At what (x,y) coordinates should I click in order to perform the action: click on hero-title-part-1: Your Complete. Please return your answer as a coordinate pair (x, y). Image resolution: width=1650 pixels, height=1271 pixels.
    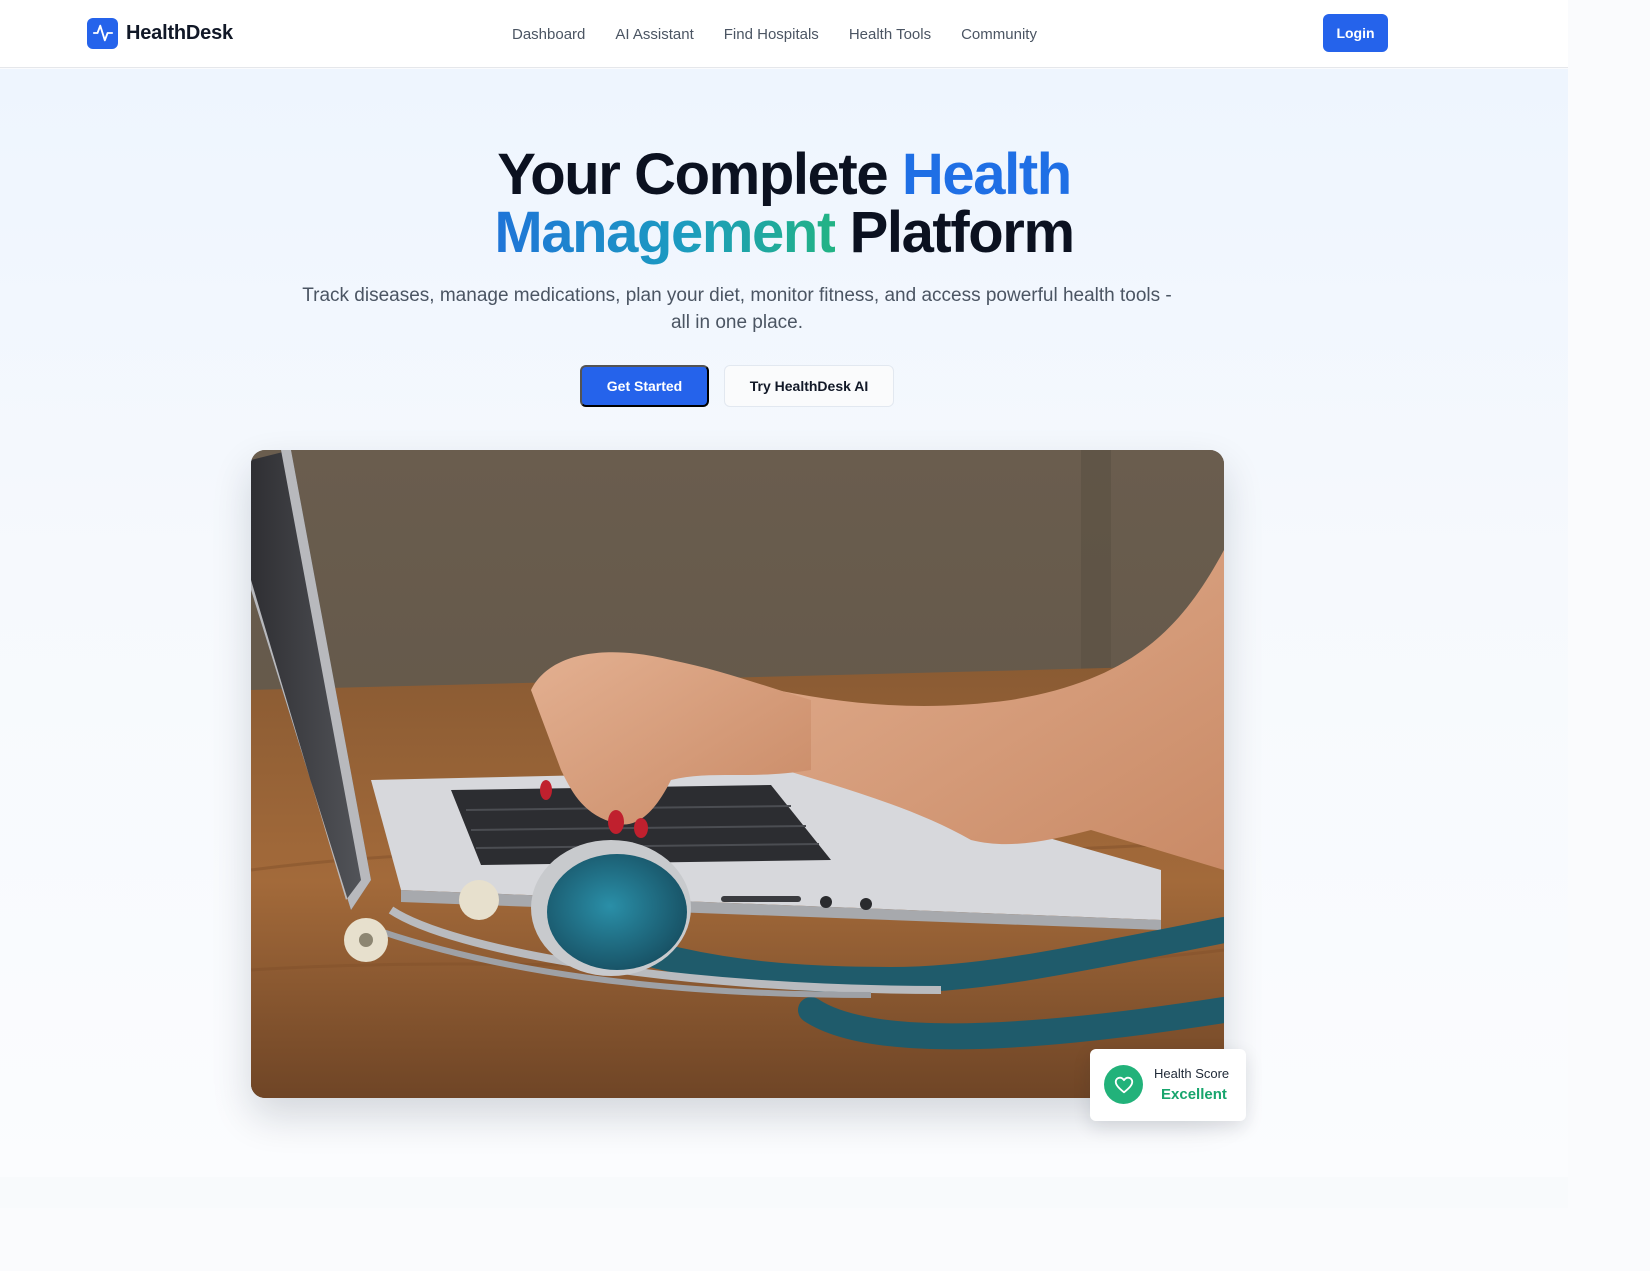
    Looking at the image, I should click on (699, 174).